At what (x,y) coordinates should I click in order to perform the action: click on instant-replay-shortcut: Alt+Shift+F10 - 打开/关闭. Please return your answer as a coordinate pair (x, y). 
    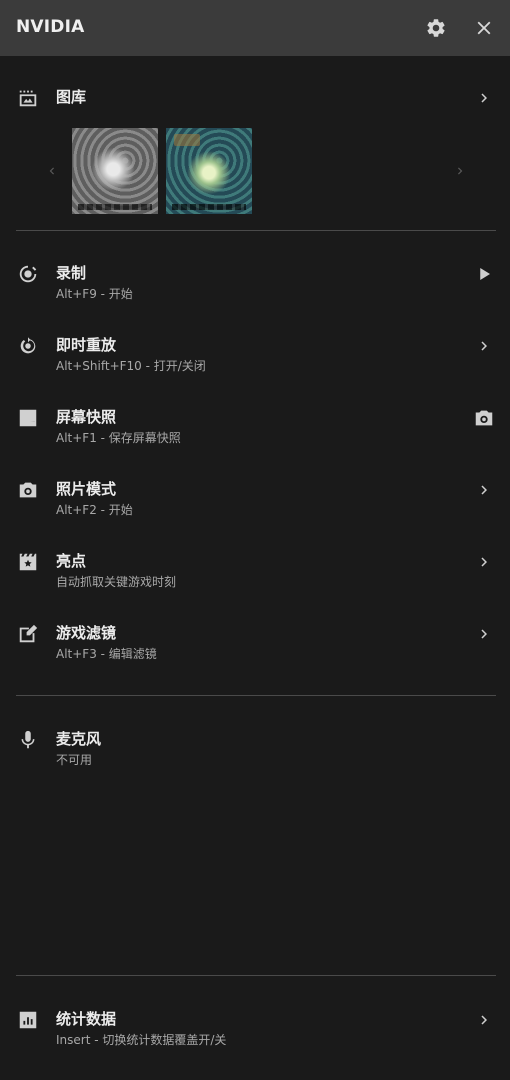
    Looking at the image, I should click on (131, 366).